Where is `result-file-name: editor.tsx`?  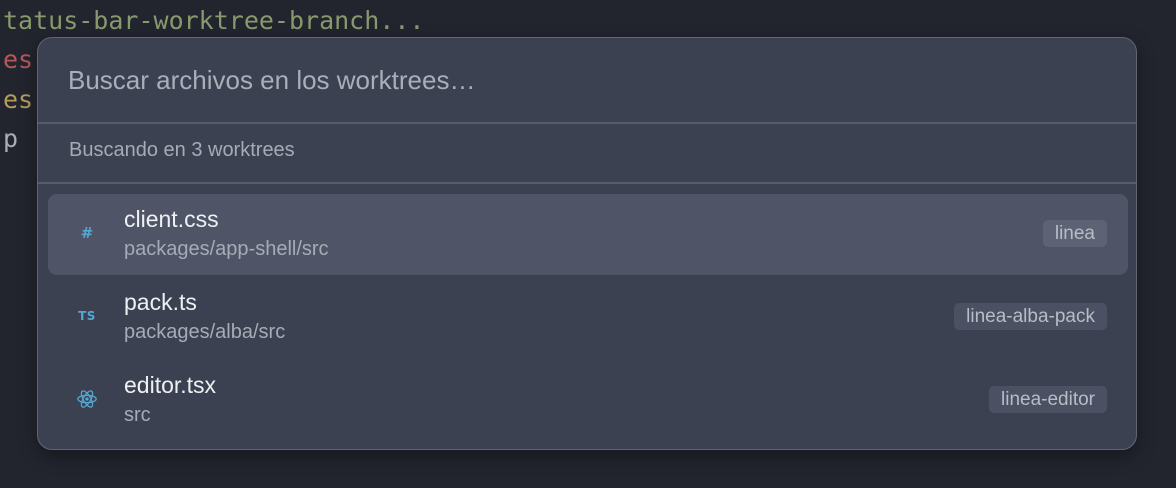
result-file-name: editor.tsx is located at coordinates (170, 385).